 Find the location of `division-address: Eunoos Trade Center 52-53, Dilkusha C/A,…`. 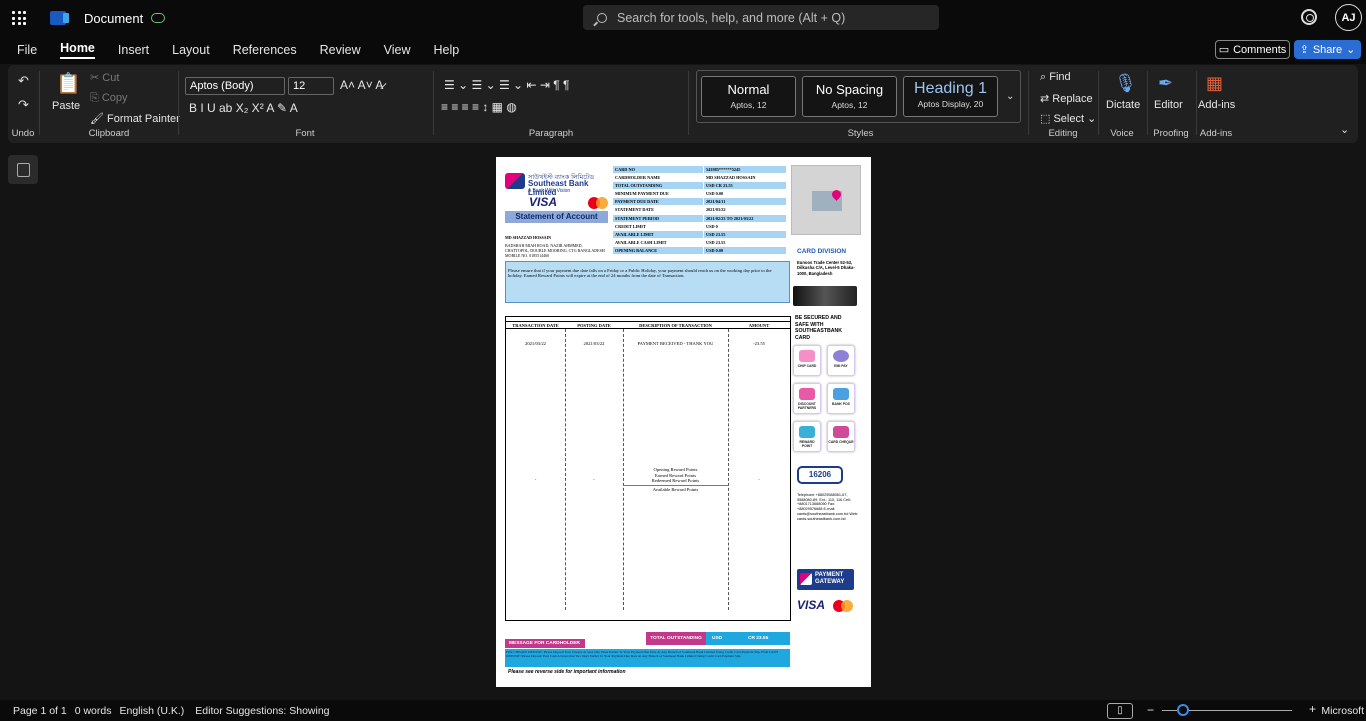

division-address: Eunoos Trade Center 52-53, Dilkusha C/A,… is located at coordinates (826, 268).